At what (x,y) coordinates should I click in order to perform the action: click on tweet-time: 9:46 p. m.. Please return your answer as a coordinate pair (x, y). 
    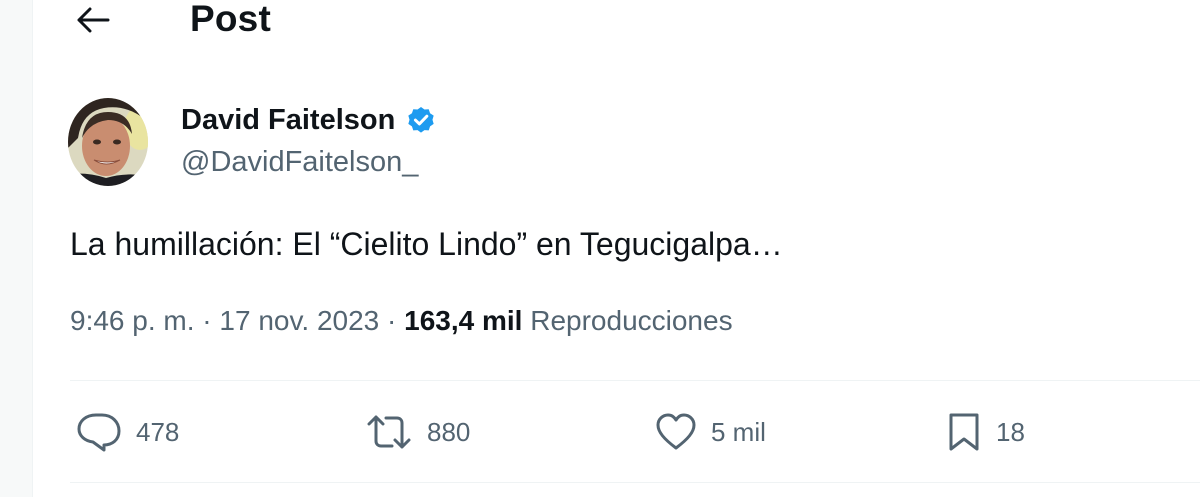
    Looking at the image, I should click on (132, 320).